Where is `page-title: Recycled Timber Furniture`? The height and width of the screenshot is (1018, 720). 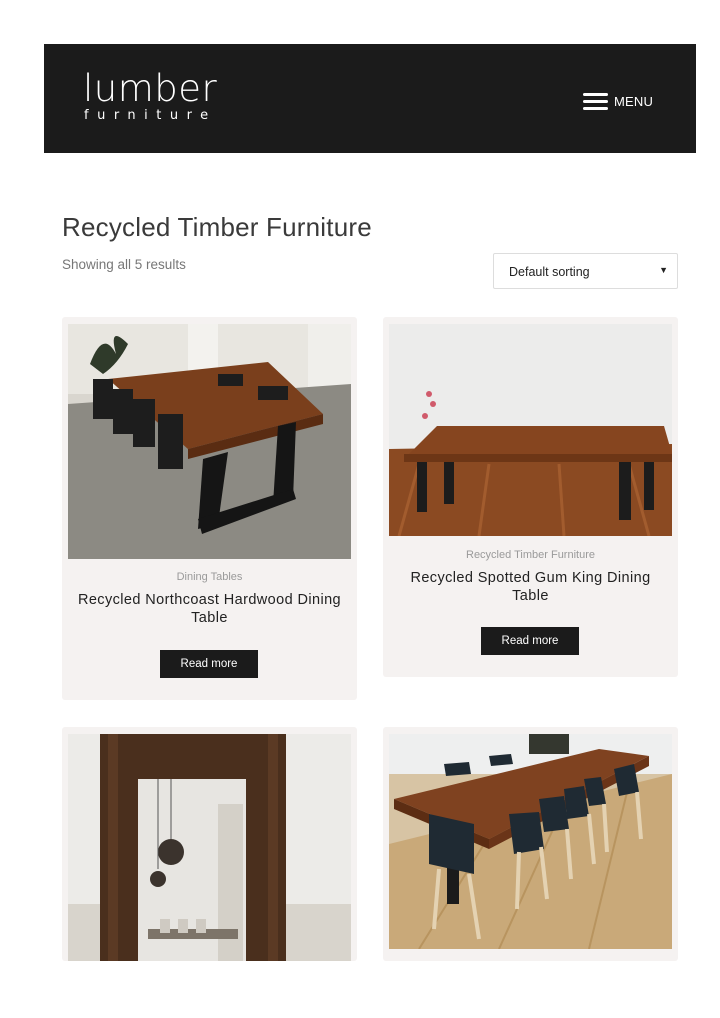
page-title: Recycled Timber Furniture is located at coordinates (217, 227).